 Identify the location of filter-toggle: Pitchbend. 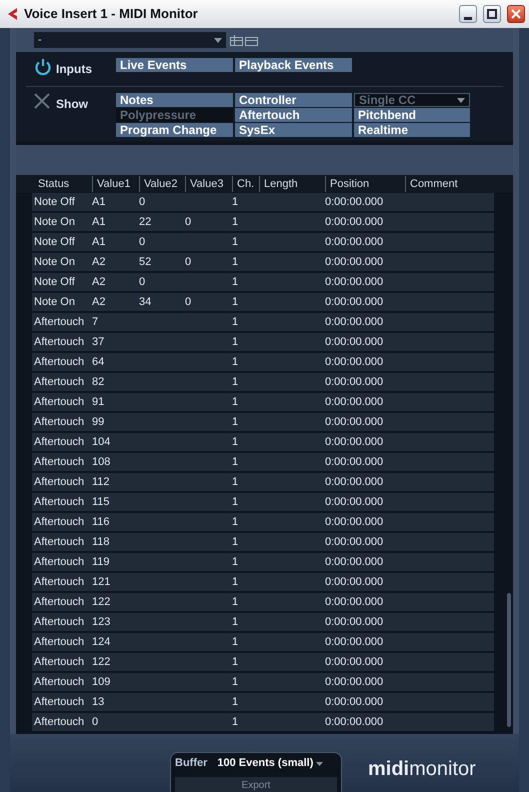
(412, 115).